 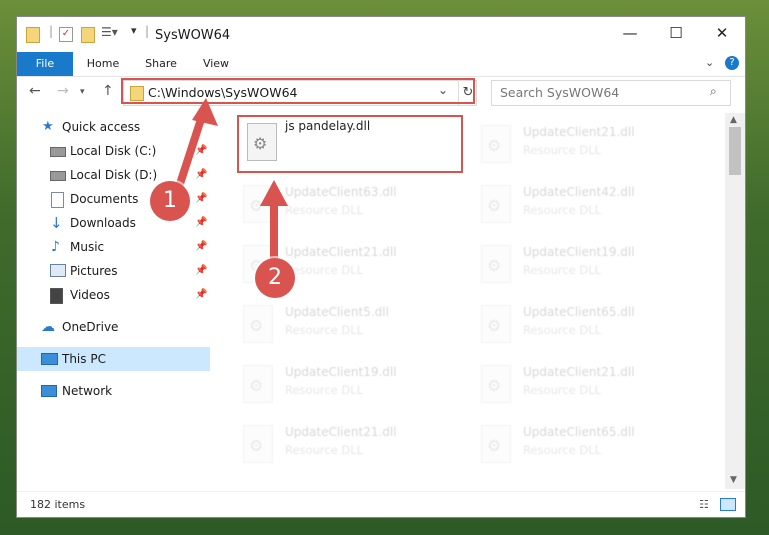 I want to click on callout-1: 1, so click(x=170, y=201).